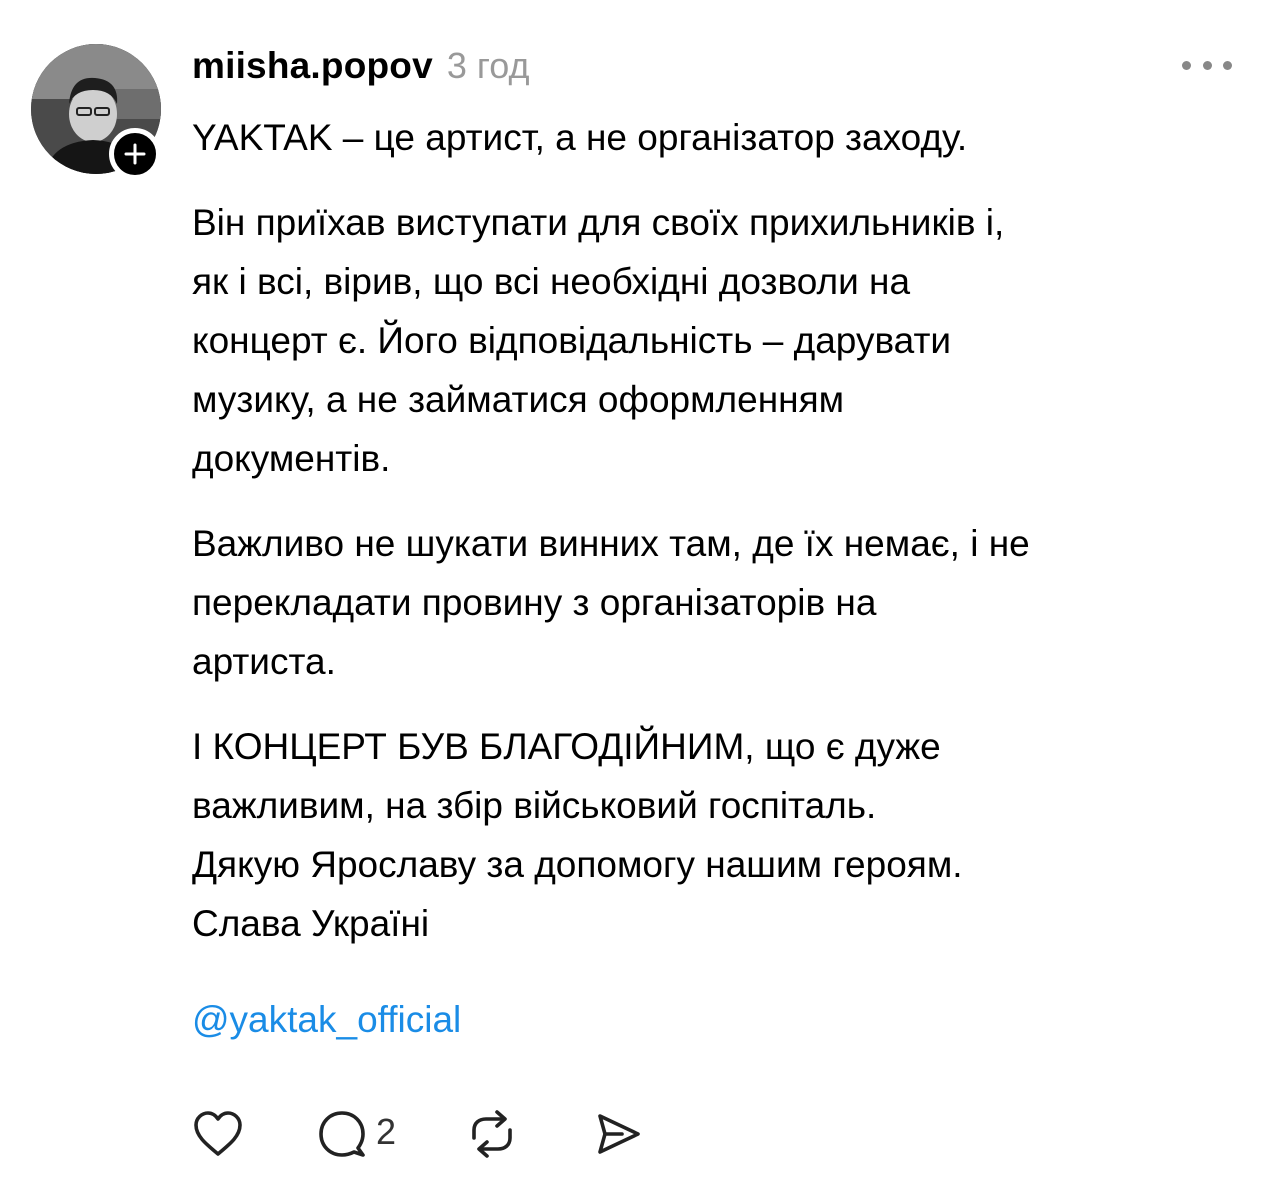 The image size is (1280, 1193). I want to click on share-button, so click(618, 1134).